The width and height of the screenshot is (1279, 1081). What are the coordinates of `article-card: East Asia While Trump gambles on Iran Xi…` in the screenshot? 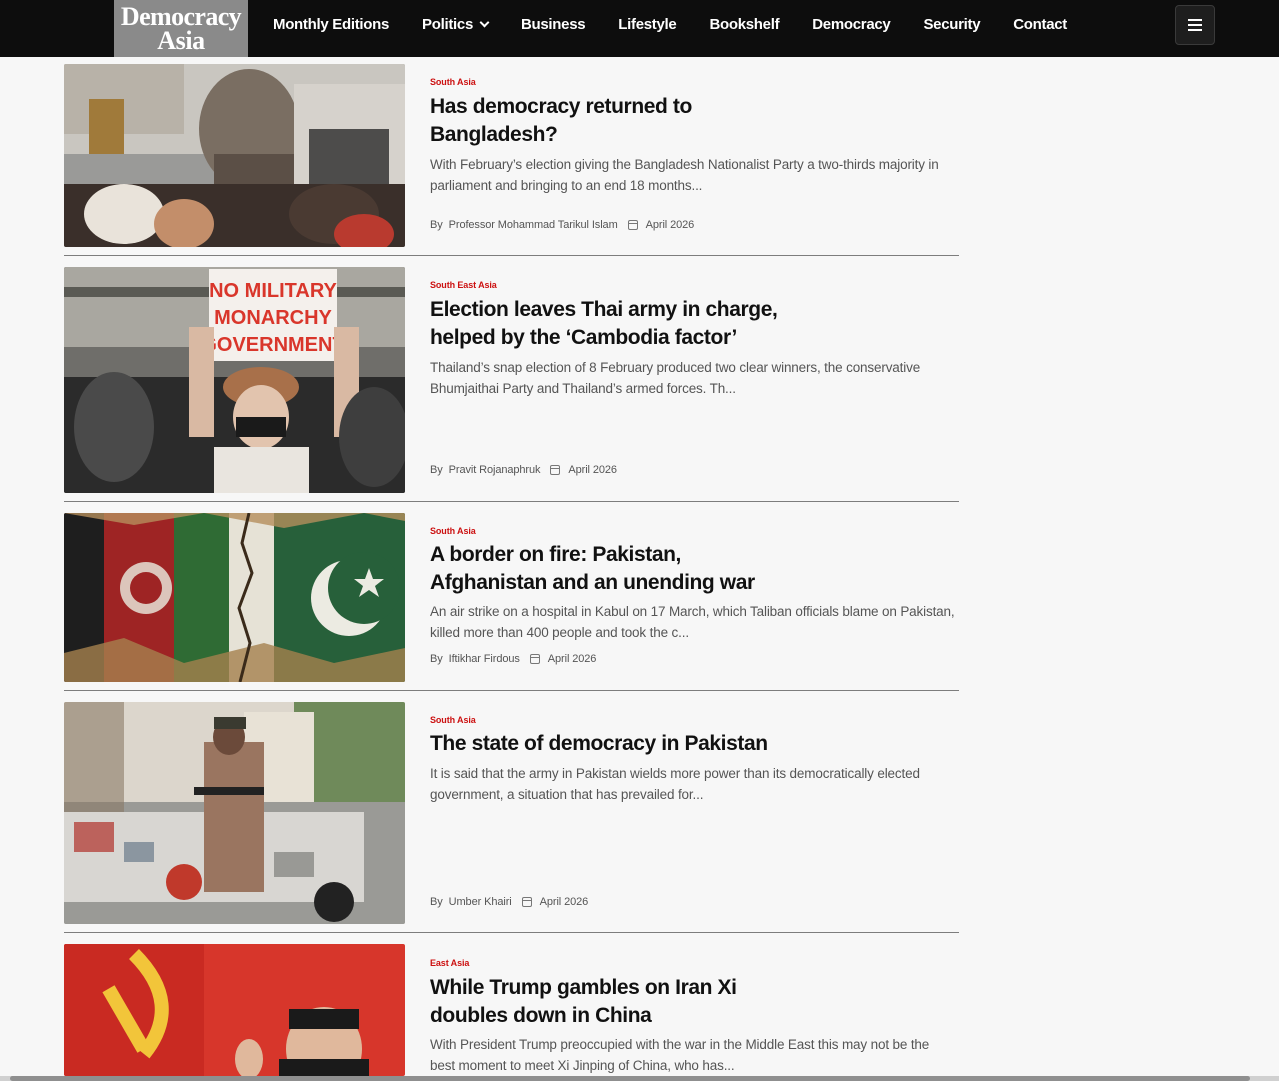 It's located at (511, 1010).